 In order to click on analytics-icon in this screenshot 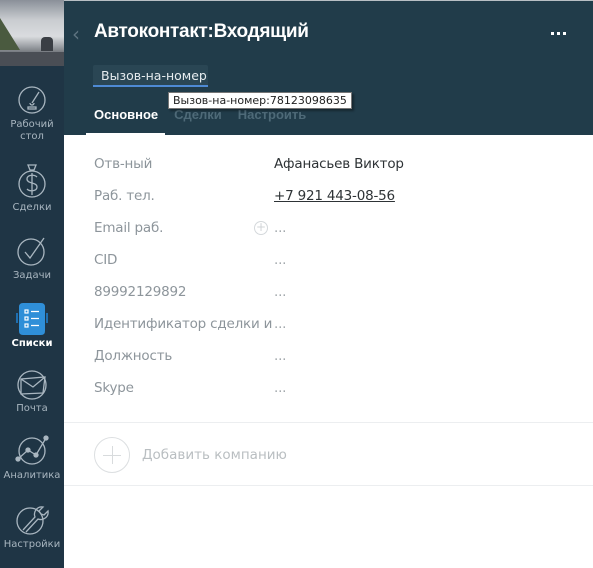, I will do `click(32, 450)`.